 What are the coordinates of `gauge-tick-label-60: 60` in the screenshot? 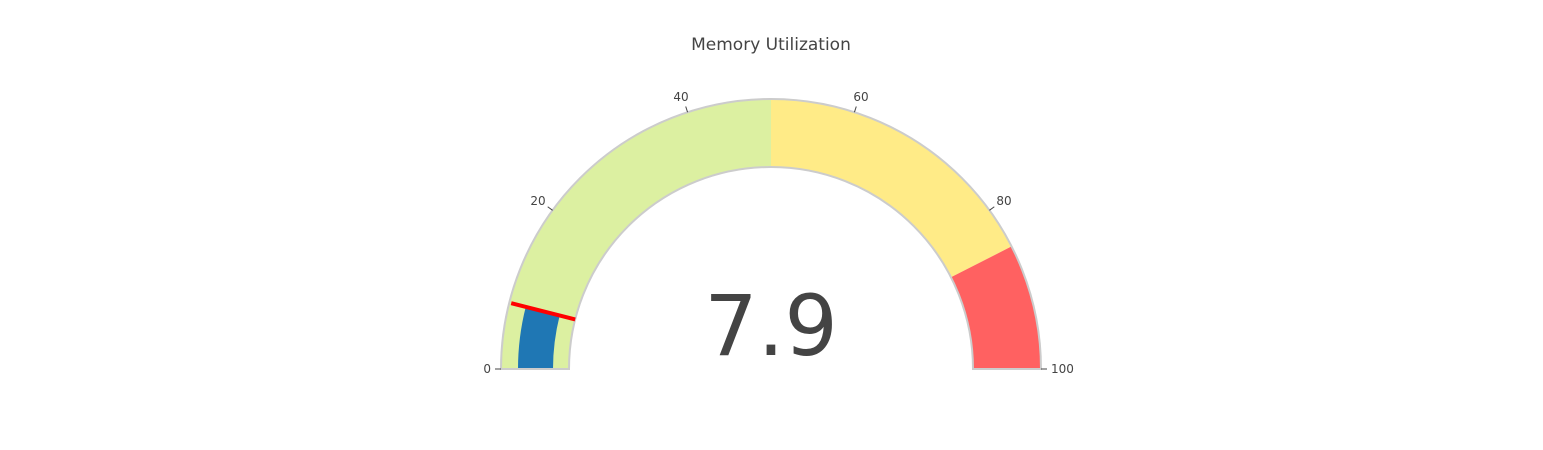 It's located at (860, 97).